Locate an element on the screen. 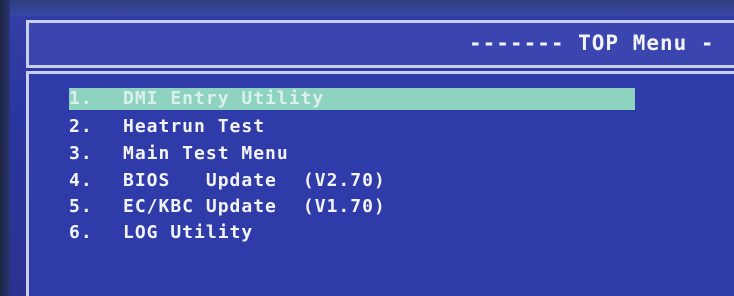 This screenshot has height=296, width=734. menu-item-number: 6. is located at coordinates (81, 232).